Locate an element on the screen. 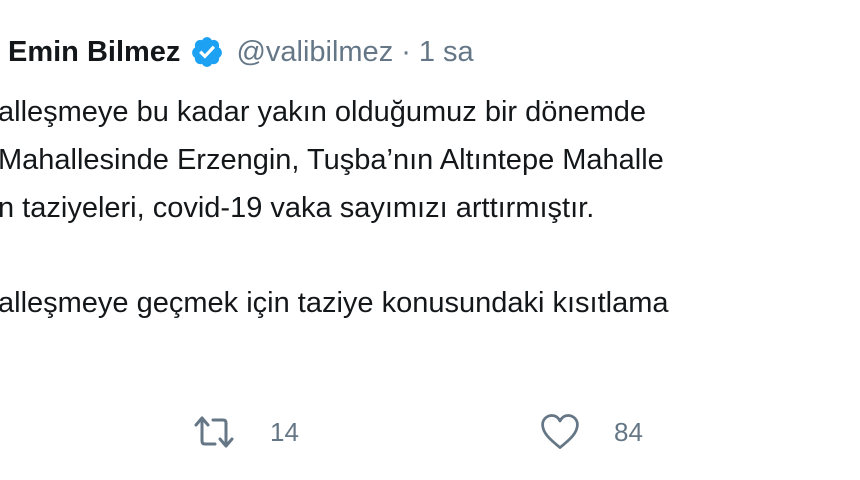 The height and width of the screenshot is (480, 860). timestamp: 1 sa is located at coordinates (446, 52).